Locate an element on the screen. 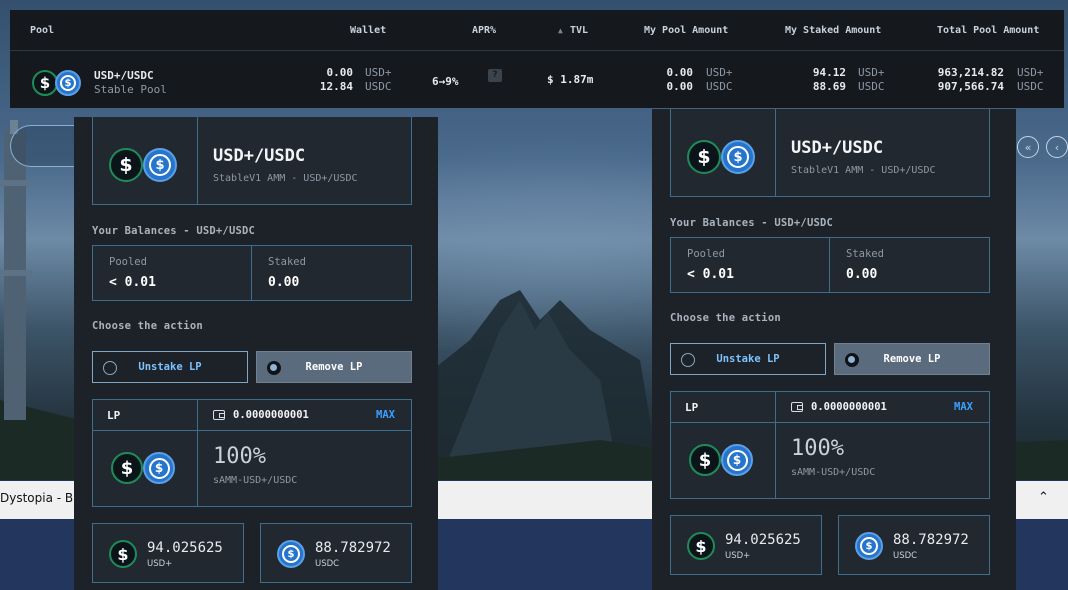 This screenshot has height=590, width=1068. double-chevron-left-icon: « is located at coordinates (1028, 147).